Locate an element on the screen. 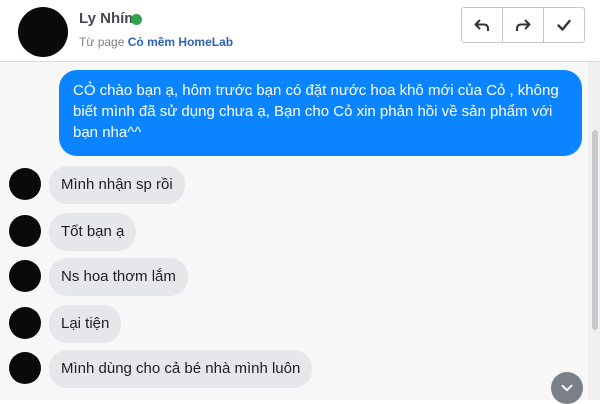  message-row: Ns hoa thơm lắm is located at coordinates (200, 276).